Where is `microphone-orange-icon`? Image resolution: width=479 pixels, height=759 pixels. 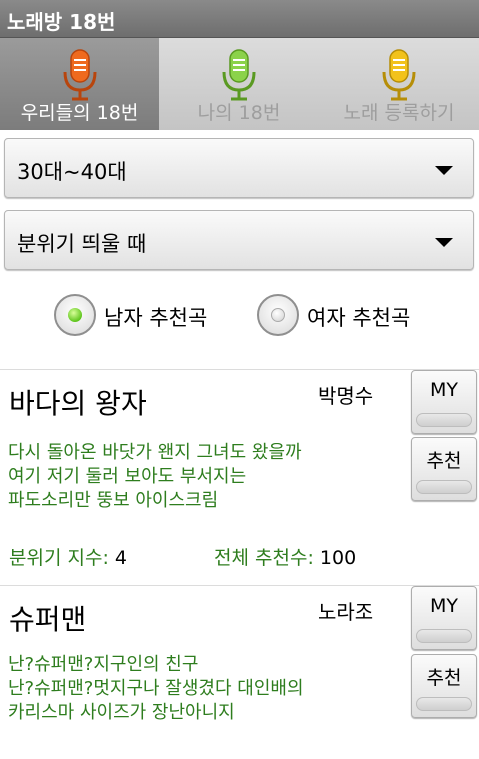
microphone-orange-icon is located at coordinates (79, 75).